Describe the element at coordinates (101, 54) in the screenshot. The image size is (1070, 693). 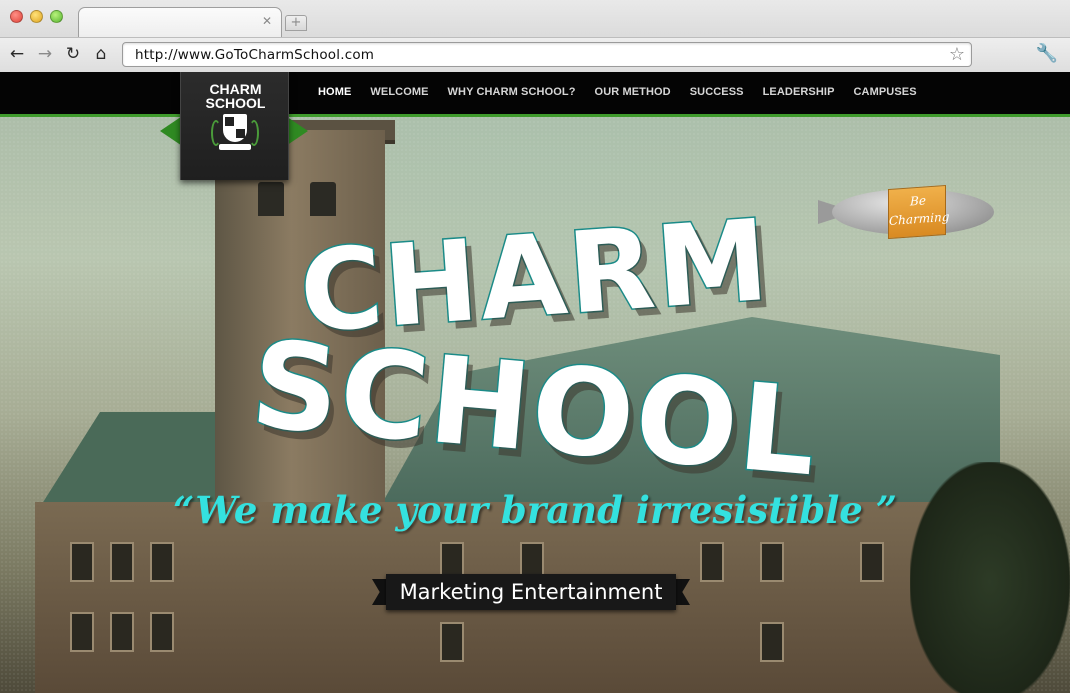
I see `home-icon: ⌂` at that location.